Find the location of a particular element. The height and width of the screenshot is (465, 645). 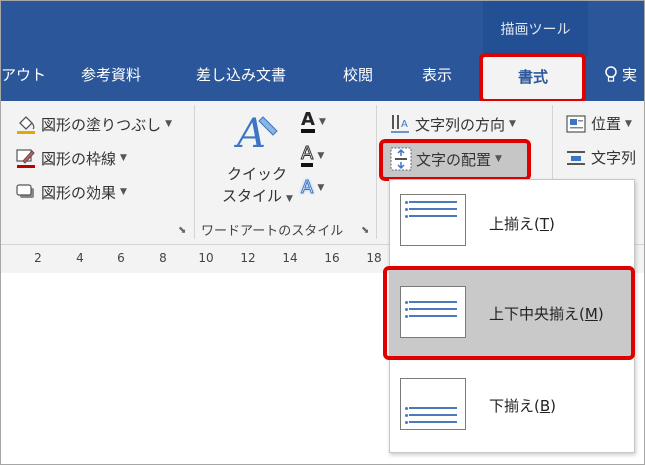

ruler-tick-label: 2 is located at coordinates (38, 258).